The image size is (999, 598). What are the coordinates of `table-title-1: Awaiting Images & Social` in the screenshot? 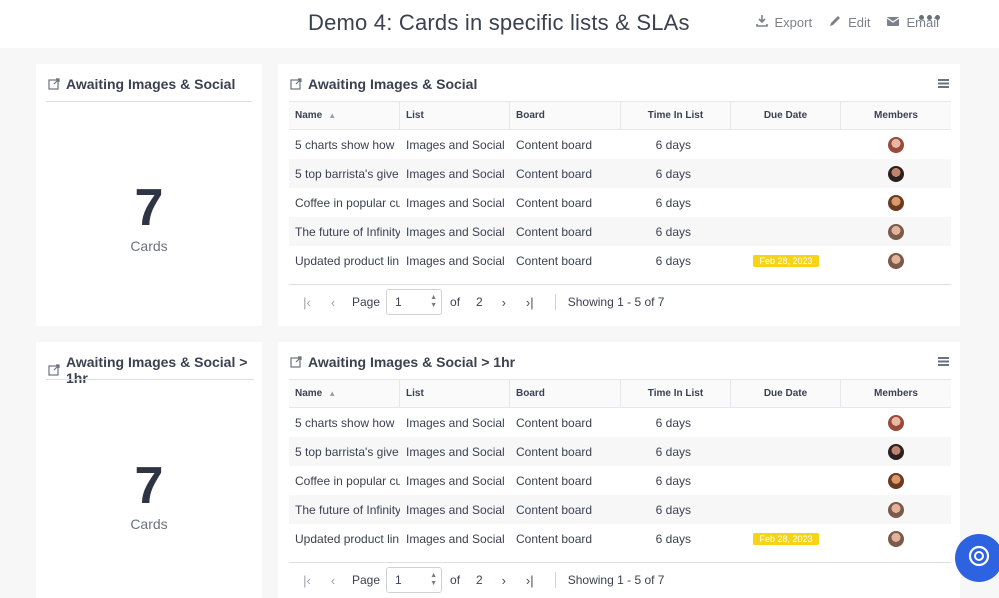 It's located at (383, 84).